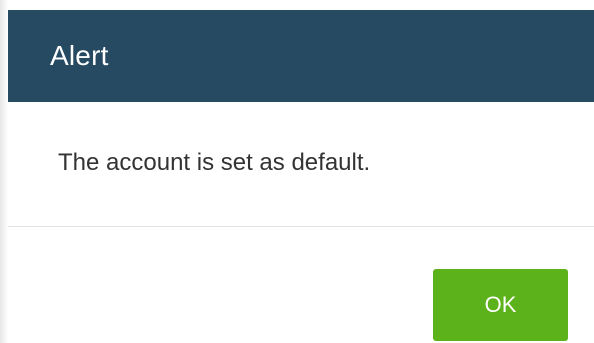 Image resolution: width=594 pixels, height=343 pixels. Describe the element at coordinates (500, 305) in the screenshot. I see `ok-button: OK` at that location.